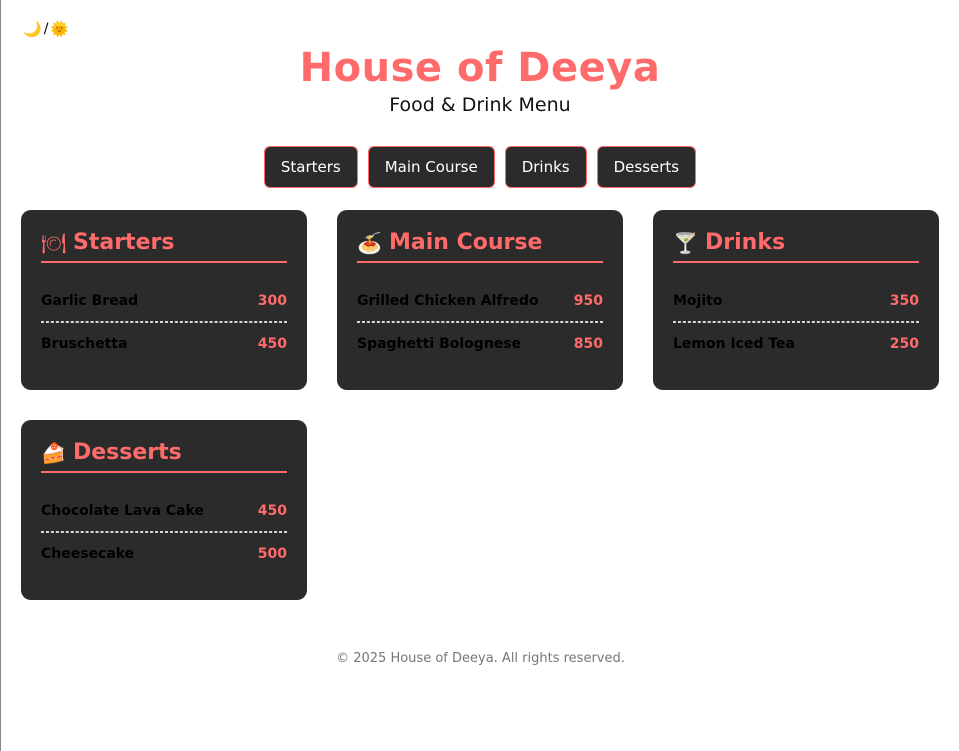  I want to click on menu-item-price: 850, so click(588, 343).